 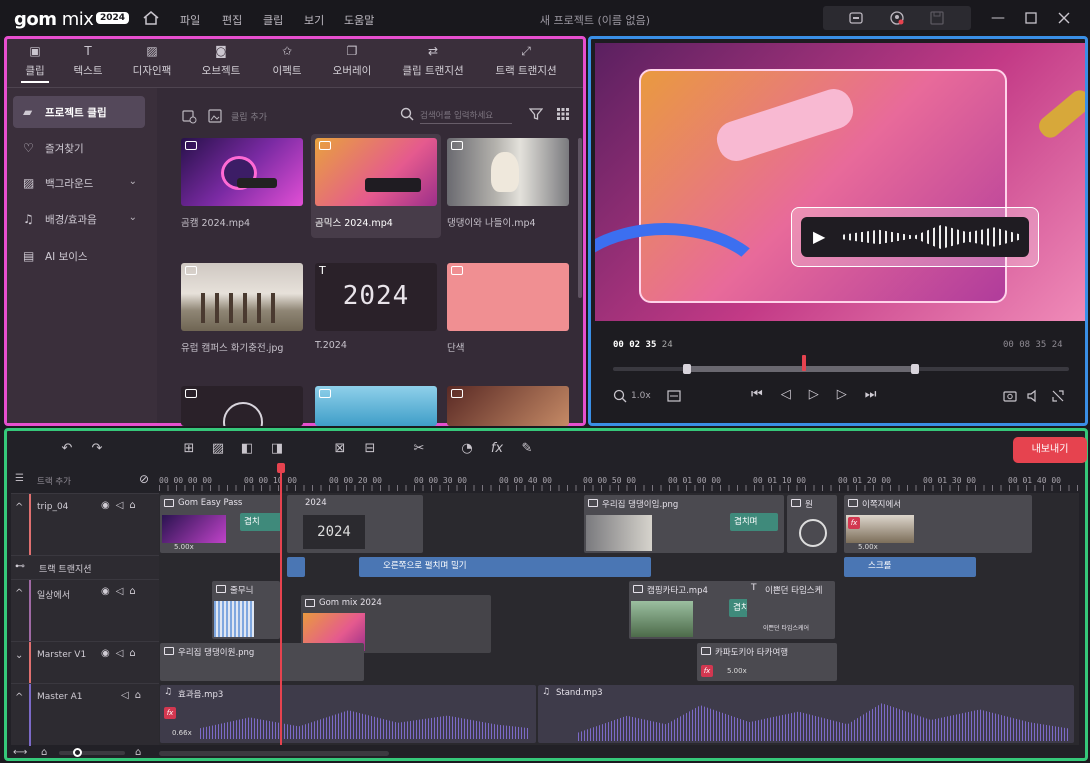 I want to click on skip-start-icon: ⏮, so click(x=766, y=394).